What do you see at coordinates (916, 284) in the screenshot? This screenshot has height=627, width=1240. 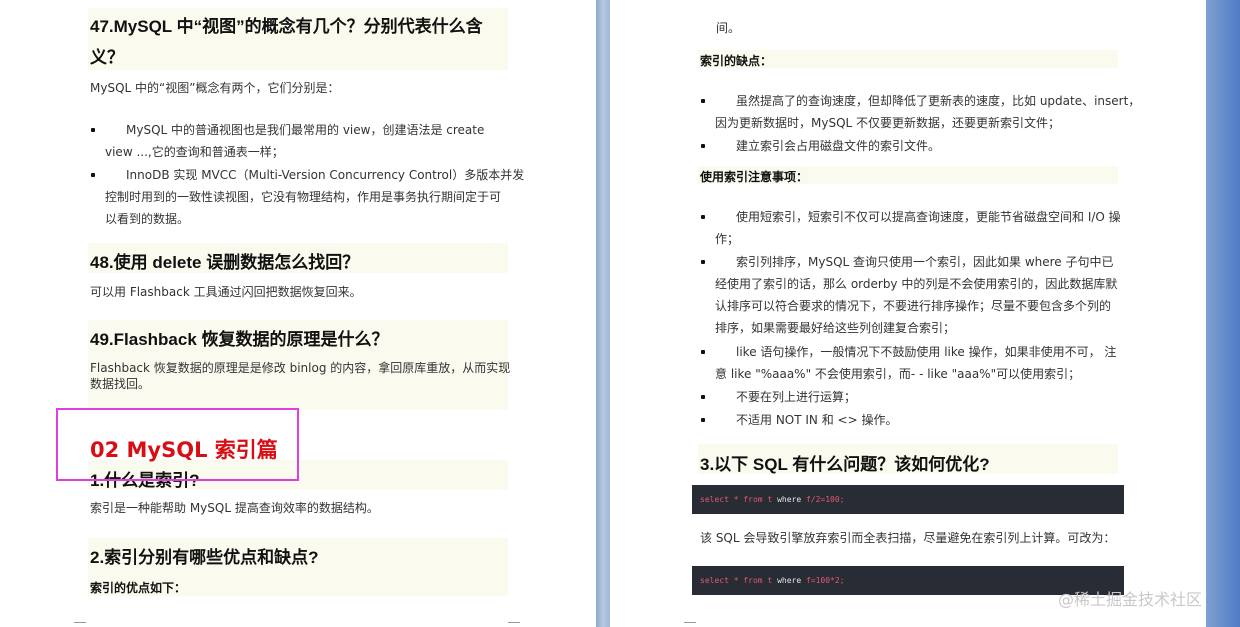 I see `notes-item2-line2: 经使用了索引的话，那么 orderby 中的列是不会使用索引的，因此数据库默` at bounding box center [916, 284].